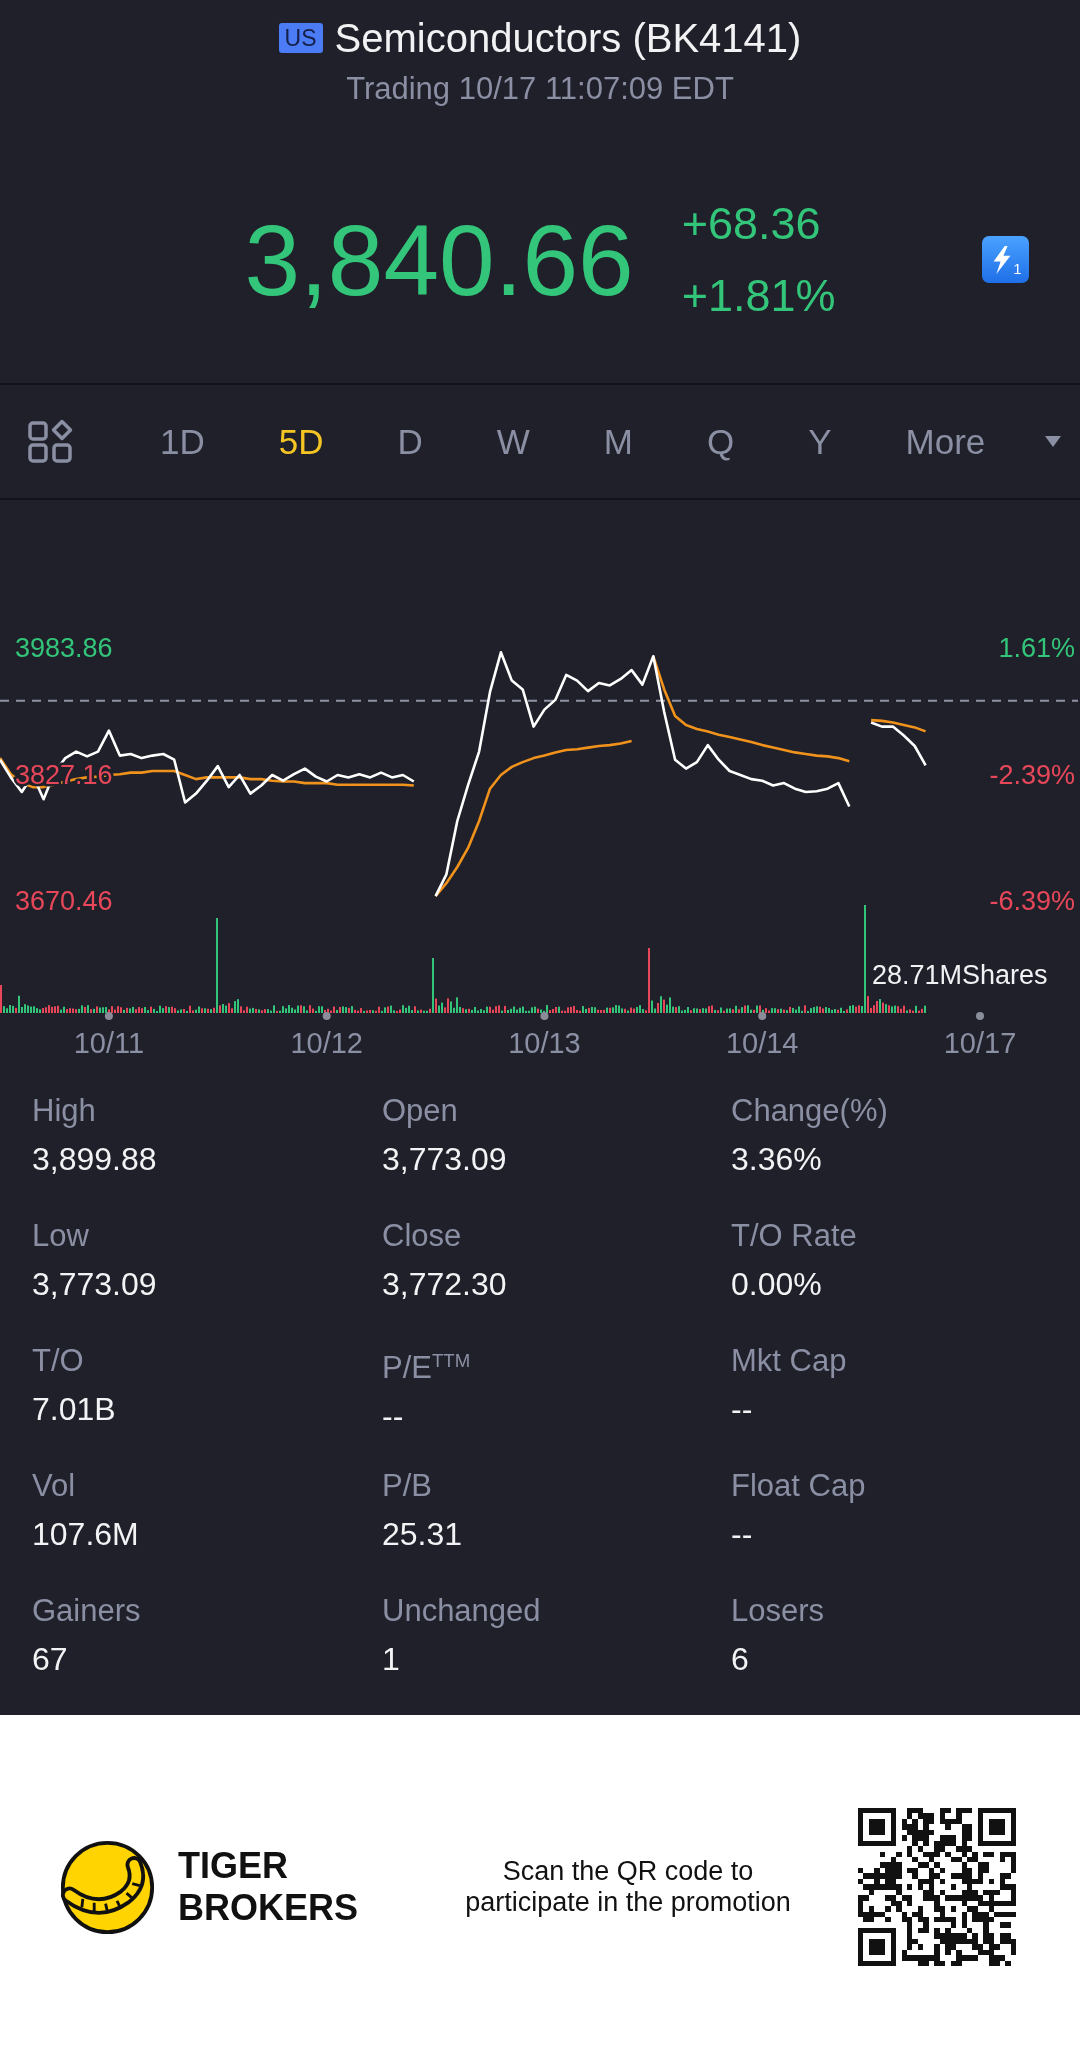 This screenshot has width=1080, height=2059. What do you see at coordinates (1002, 259) in the screenshot?
I see `lightning-icon` at bounding box center [1002, 259].